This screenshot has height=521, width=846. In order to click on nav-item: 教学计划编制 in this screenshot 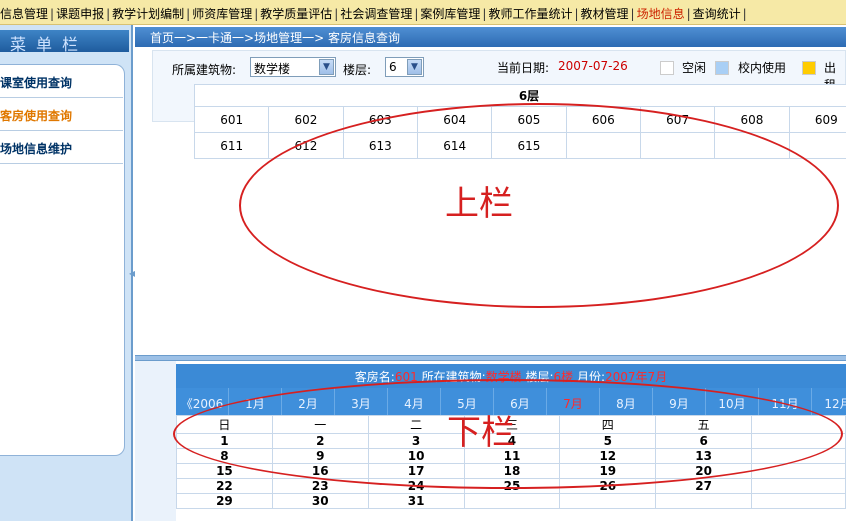, I will do `click(148, 13)`.